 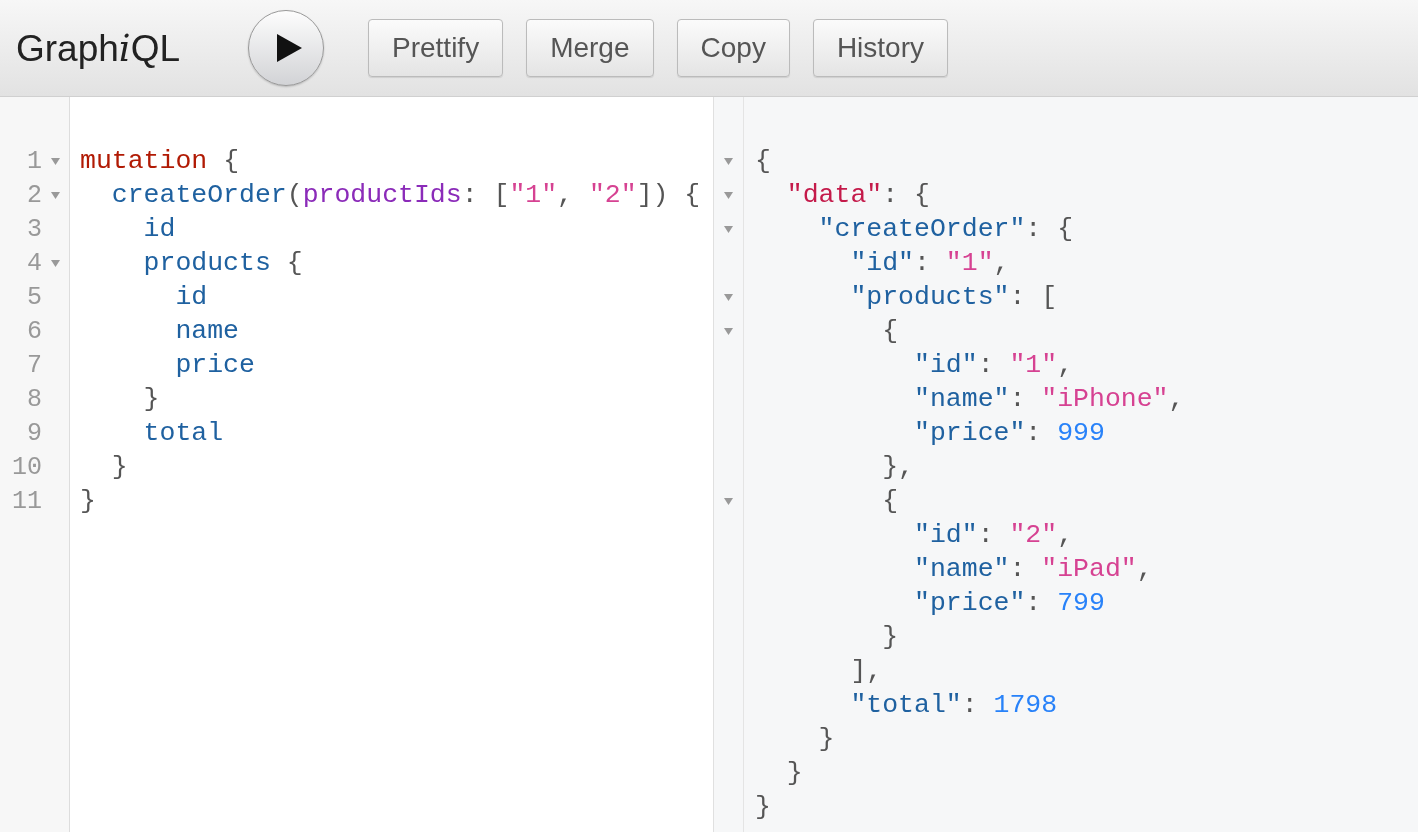 What do you see at coordinates (994, 535) in the screenshot?
I see `code-line: "id": "2",` at bounding box center [994, 535].